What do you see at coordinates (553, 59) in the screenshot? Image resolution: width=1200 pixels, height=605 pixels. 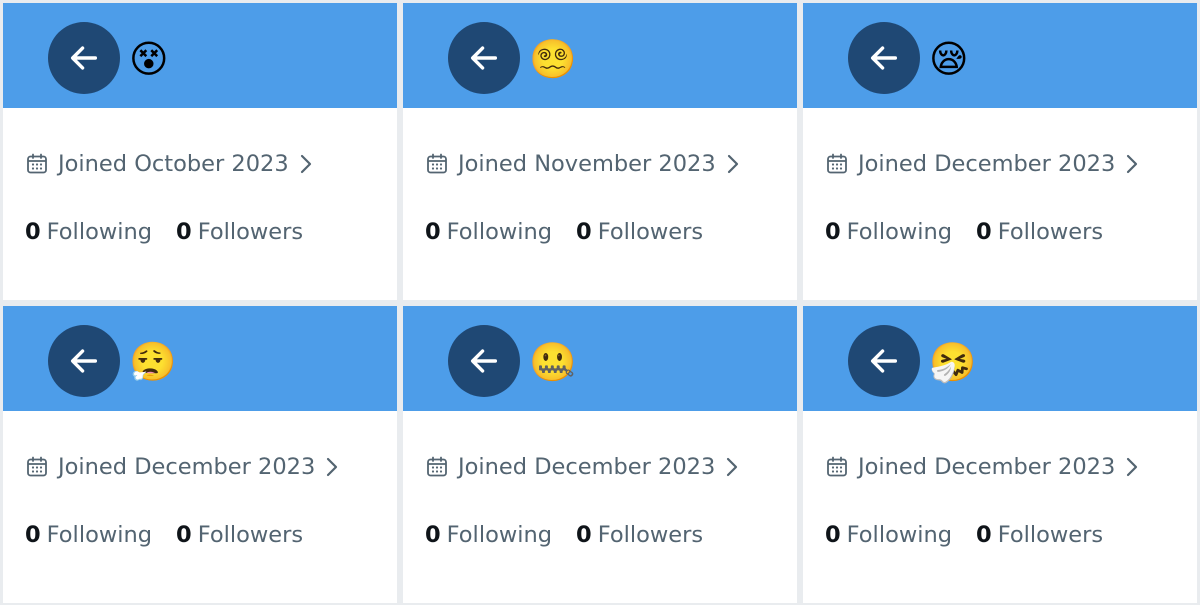 I see `display-name-emoji: 😵‍💫` at bounding box center [553, 59].